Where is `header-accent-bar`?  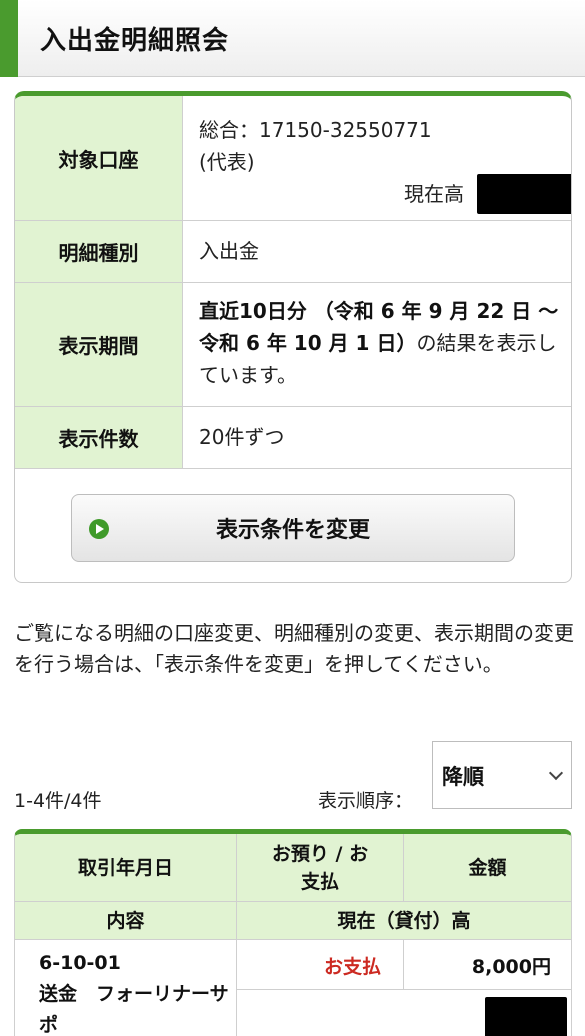 header-accent-bar is located at coordinates (9, 38).